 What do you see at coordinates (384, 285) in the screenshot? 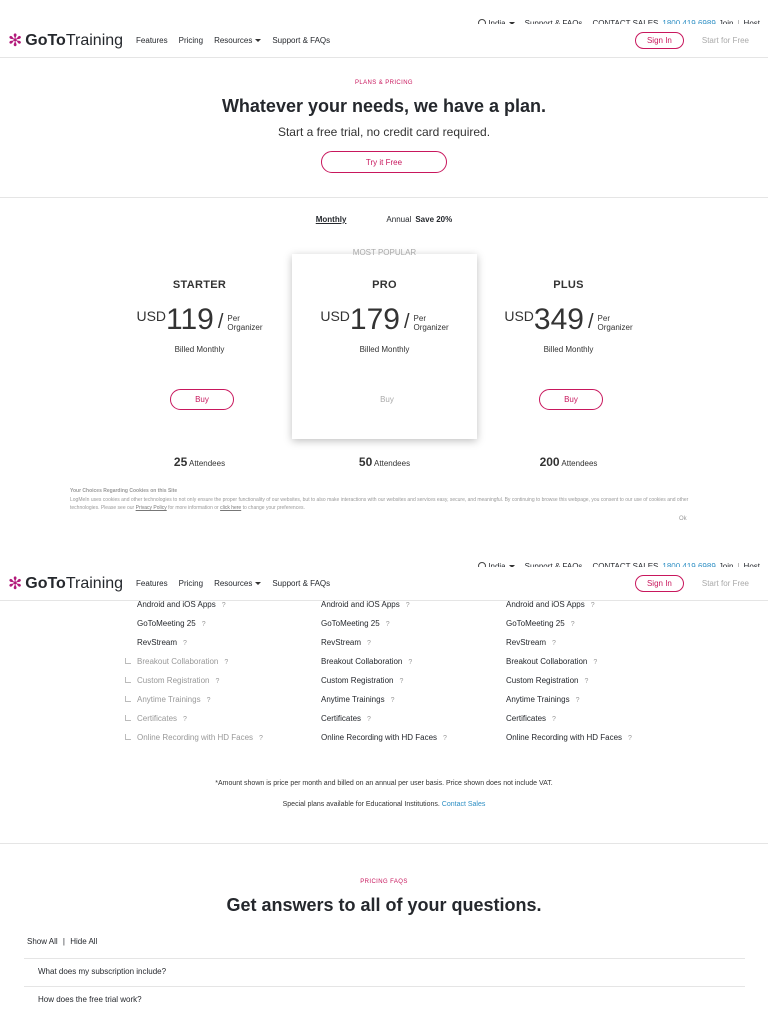
I see `plan-name: PRO` at bounding box center [384, 285].